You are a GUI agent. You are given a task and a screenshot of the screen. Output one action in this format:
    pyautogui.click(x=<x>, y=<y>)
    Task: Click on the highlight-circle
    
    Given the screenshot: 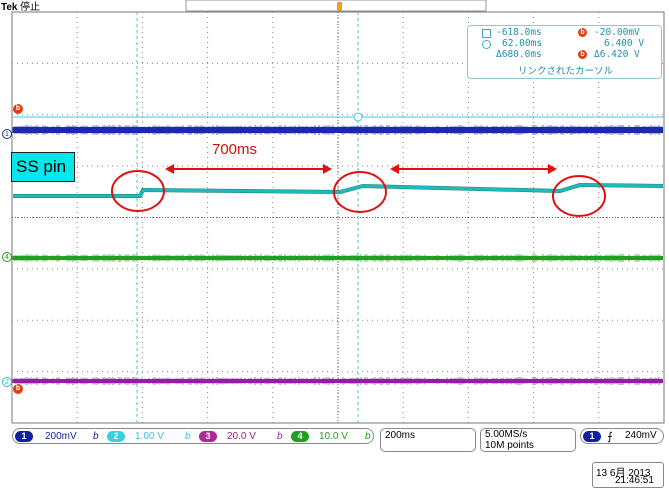 What is the action you would take?
    pyautogui.click(x=579, y=196)
    